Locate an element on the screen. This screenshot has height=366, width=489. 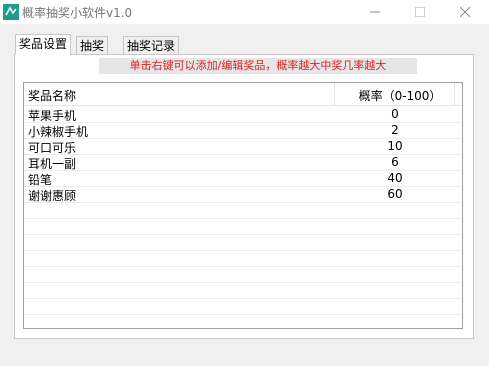
minimize-icon is located at coordinates (374, 12).